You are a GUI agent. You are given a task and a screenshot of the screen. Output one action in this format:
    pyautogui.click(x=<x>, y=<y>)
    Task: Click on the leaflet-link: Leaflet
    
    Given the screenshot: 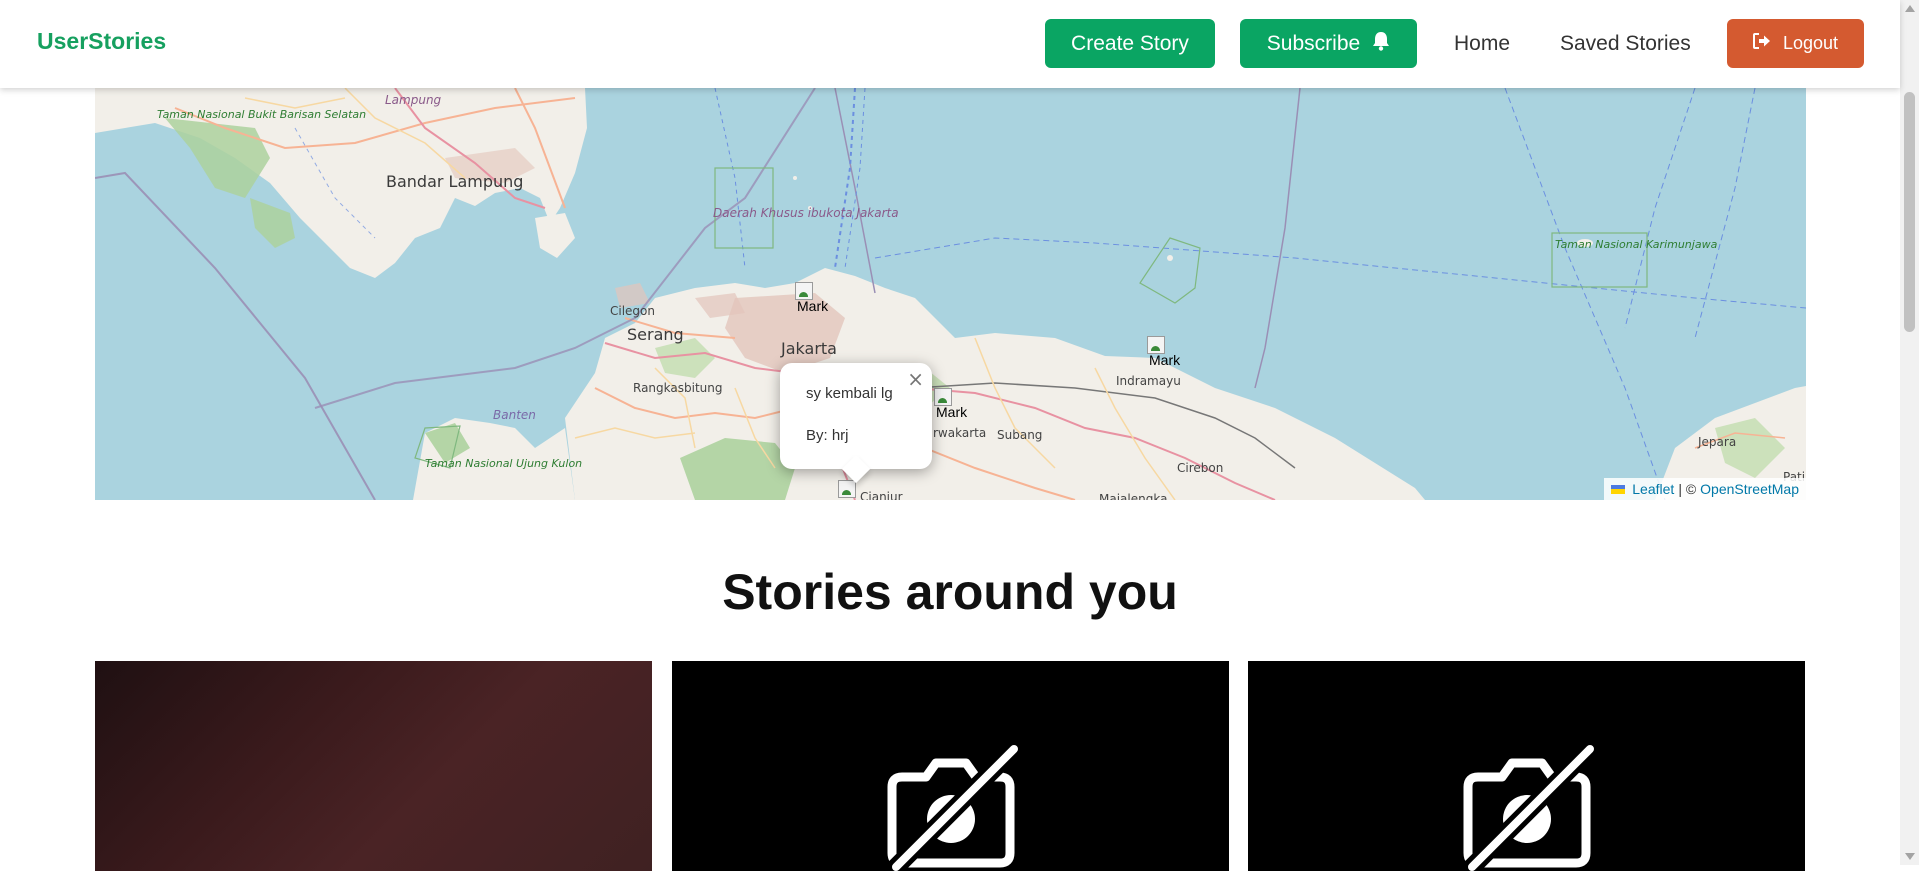 What is the action you would take?
    pyautogui.click(x=1653, y=489)
    